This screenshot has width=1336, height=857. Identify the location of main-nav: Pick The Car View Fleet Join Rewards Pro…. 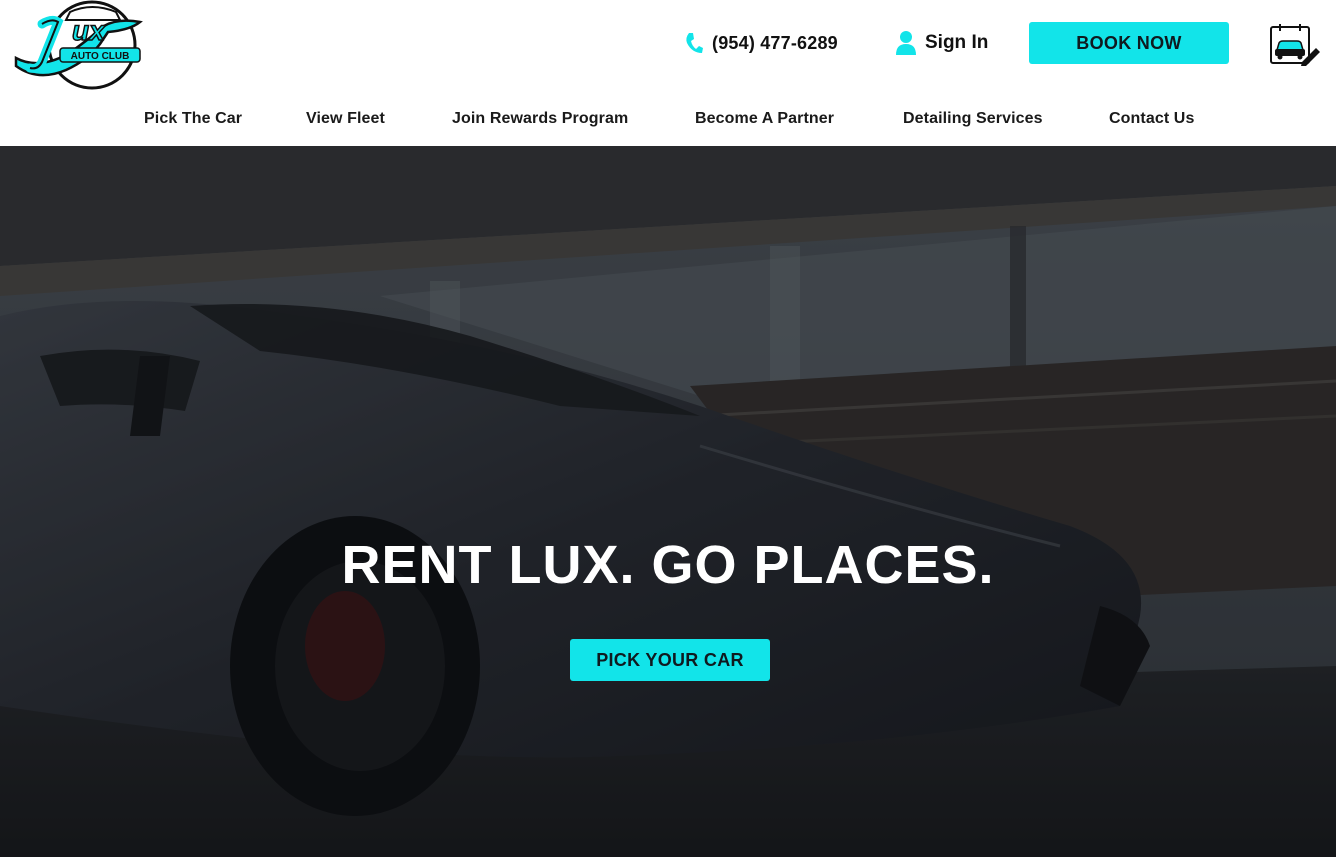
(668, 121).